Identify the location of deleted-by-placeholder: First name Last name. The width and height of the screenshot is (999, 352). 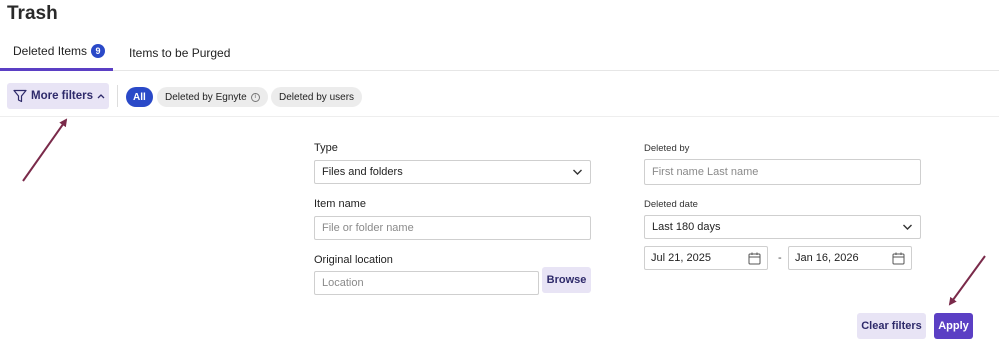
(705, 172).